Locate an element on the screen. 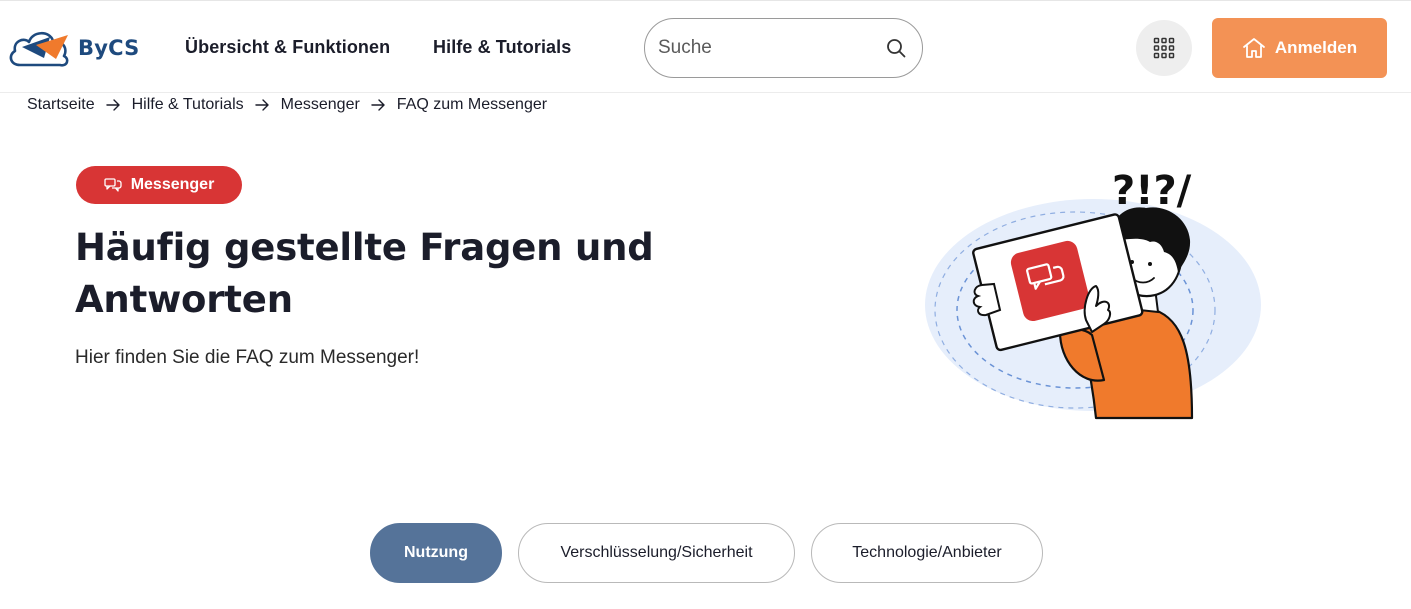 Image resolution: width=1411 pixels, height=609 pixels. apps-menu-button is located at coordinates (1164, 48).